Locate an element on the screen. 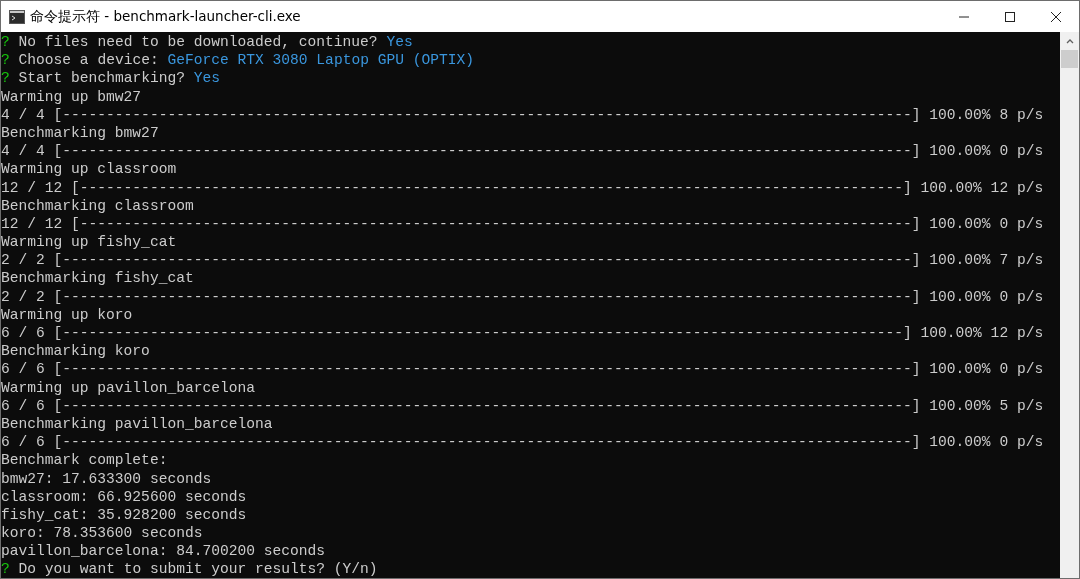 The height and width of the screenshot is (579, 1080). console-line: 2 / 2 [-------------------------------------------------------------------------------------------------] 100.00% 7 p/s is located at coordinates (522, 260).